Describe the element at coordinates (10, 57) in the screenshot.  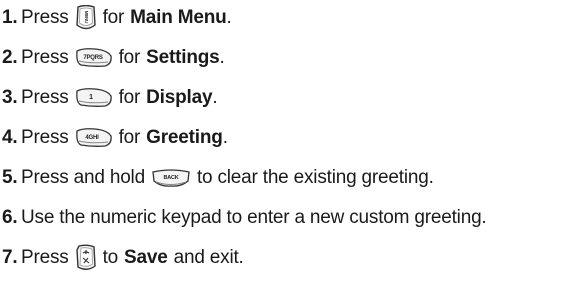
I see `step-number: 2.` at that location.